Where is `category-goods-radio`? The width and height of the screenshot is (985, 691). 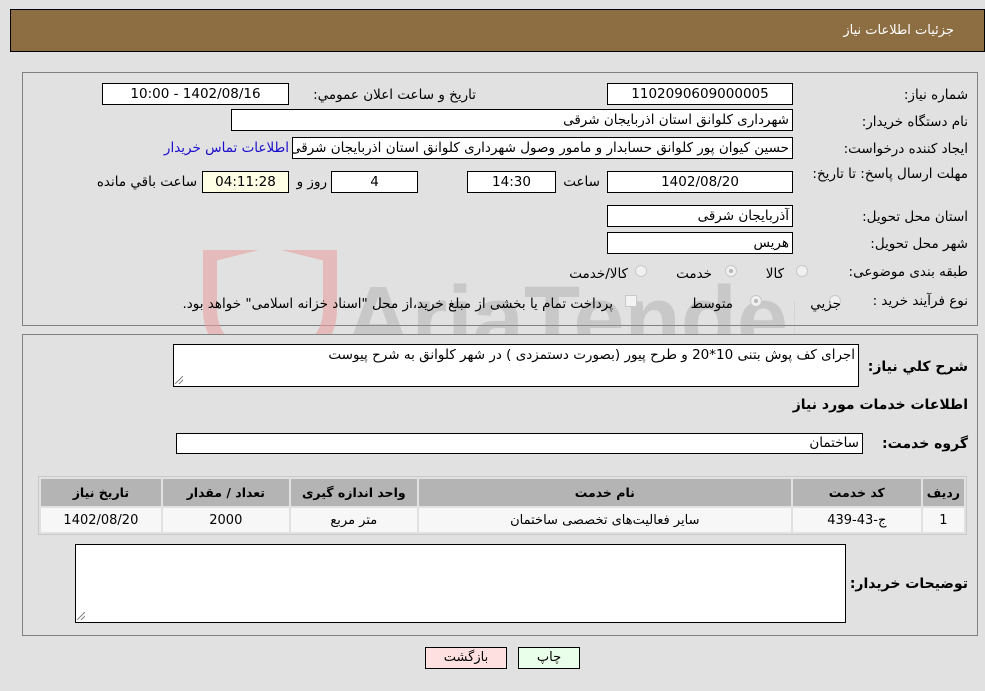
category-goods-radio is located at coordinates (802, 271).